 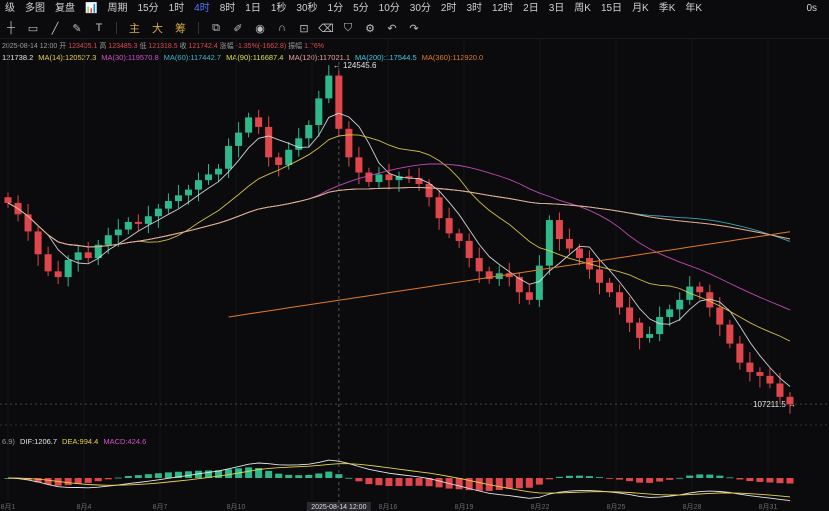 I want to click on x-tick-label: 8月7, so click(x=160, y=507).